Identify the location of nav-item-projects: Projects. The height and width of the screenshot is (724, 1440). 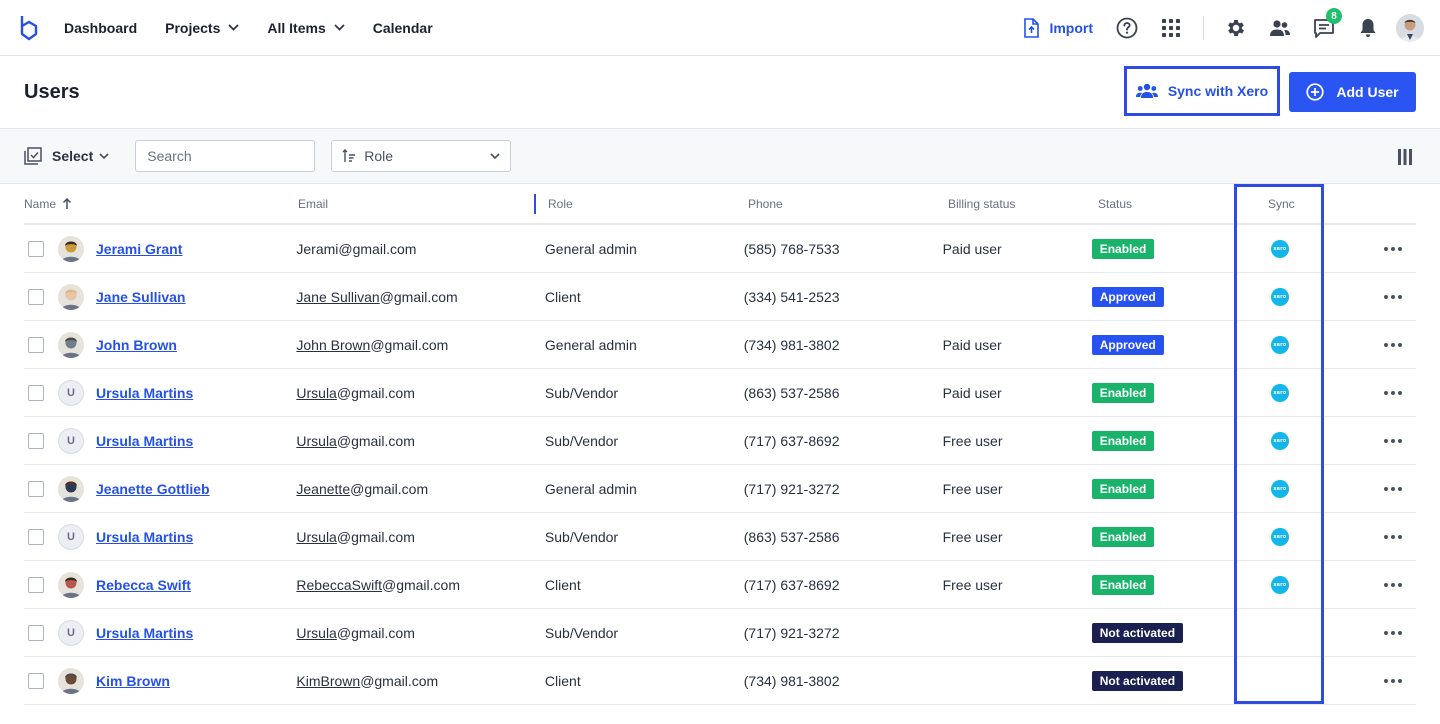
(202, 28).